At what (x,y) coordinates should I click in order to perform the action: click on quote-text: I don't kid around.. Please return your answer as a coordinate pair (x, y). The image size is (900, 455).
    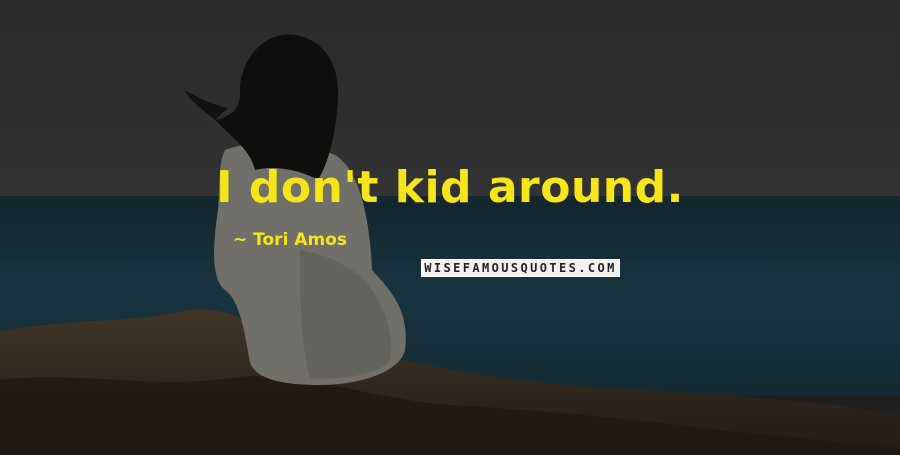
    Looking at the image, I should click on (450, 187).